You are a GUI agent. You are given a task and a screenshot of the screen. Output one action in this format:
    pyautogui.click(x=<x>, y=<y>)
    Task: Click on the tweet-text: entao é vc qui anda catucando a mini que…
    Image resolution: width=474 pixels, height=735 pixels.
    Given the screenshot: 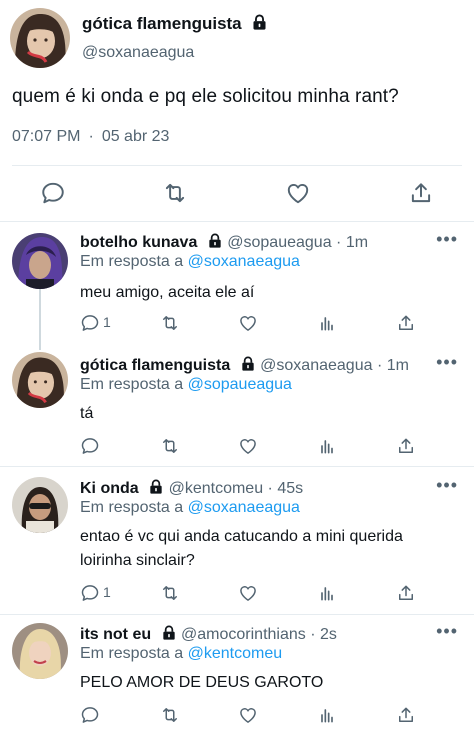 What is the action you would take?
    pyautogui.click(x=241, y=549)
    